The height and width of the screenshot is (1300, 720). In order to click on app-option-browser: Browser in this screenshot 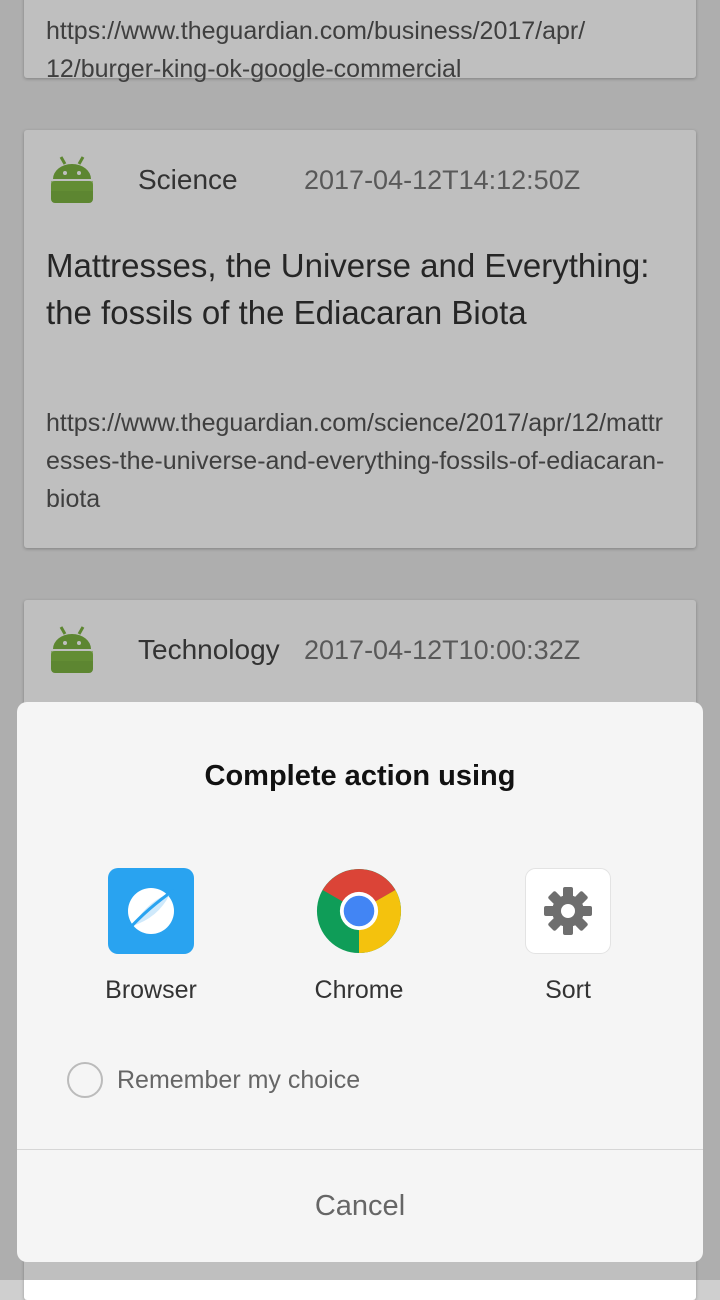, I will do `click(151, 936)`.